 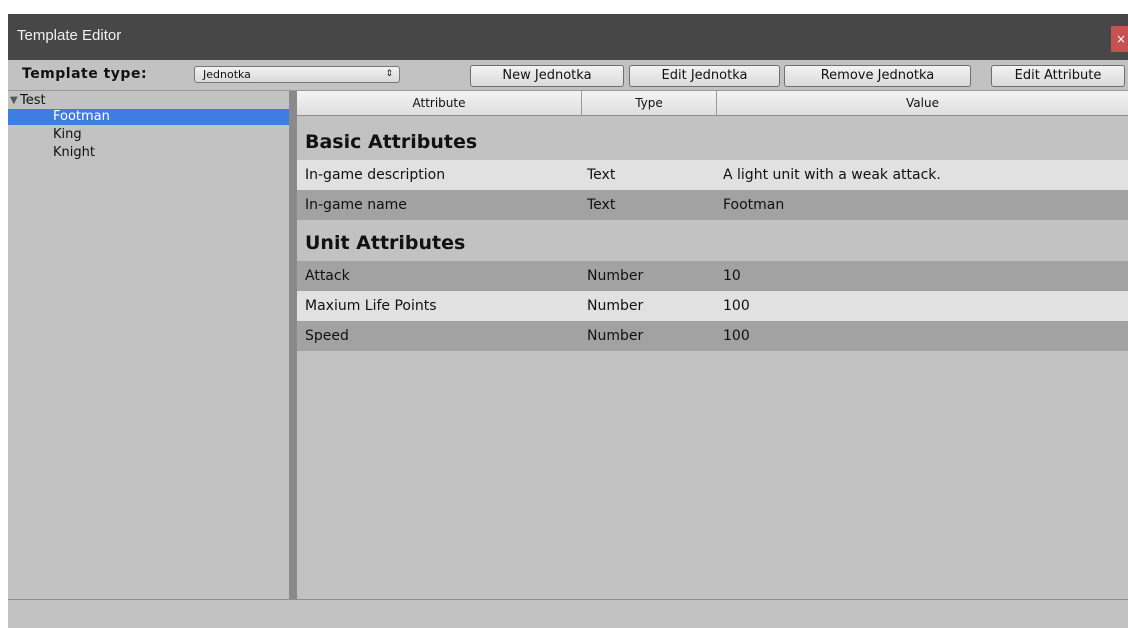 What do you see at coordinates (74, 152) in the screenshot?
I see `tree-item-label: Knight` at bounding box center [74, 152].